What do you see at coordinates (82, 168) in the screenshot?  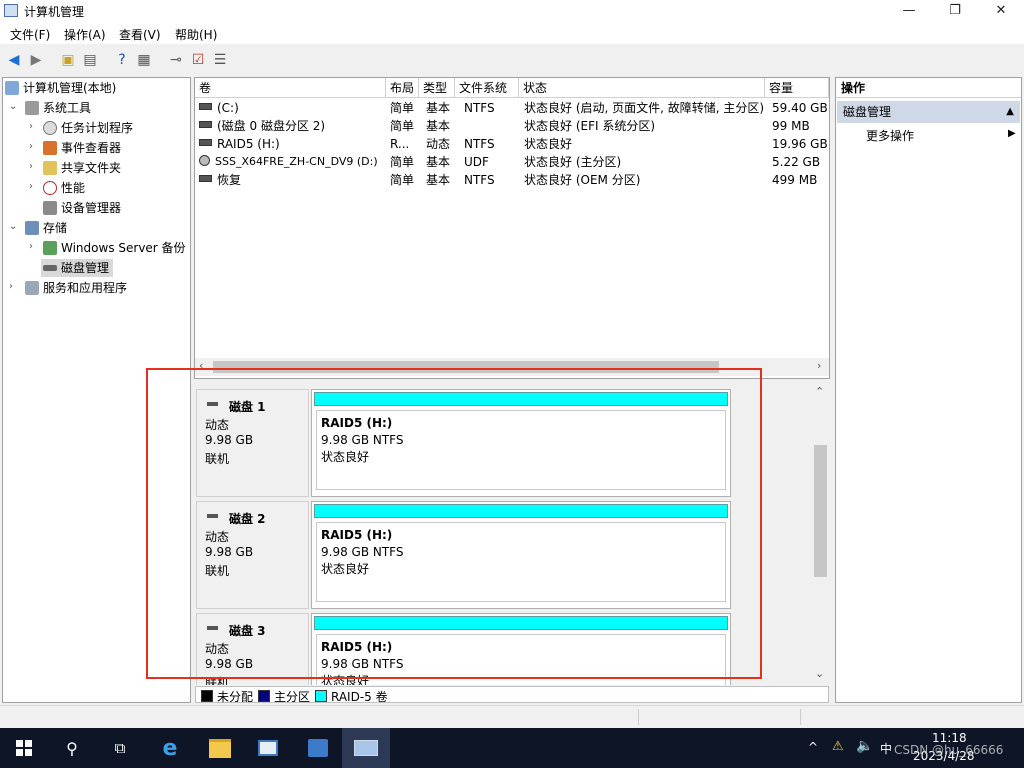 I see `tree-item-shared-folders: 共享文件夹` at bounding box center [82, 168].